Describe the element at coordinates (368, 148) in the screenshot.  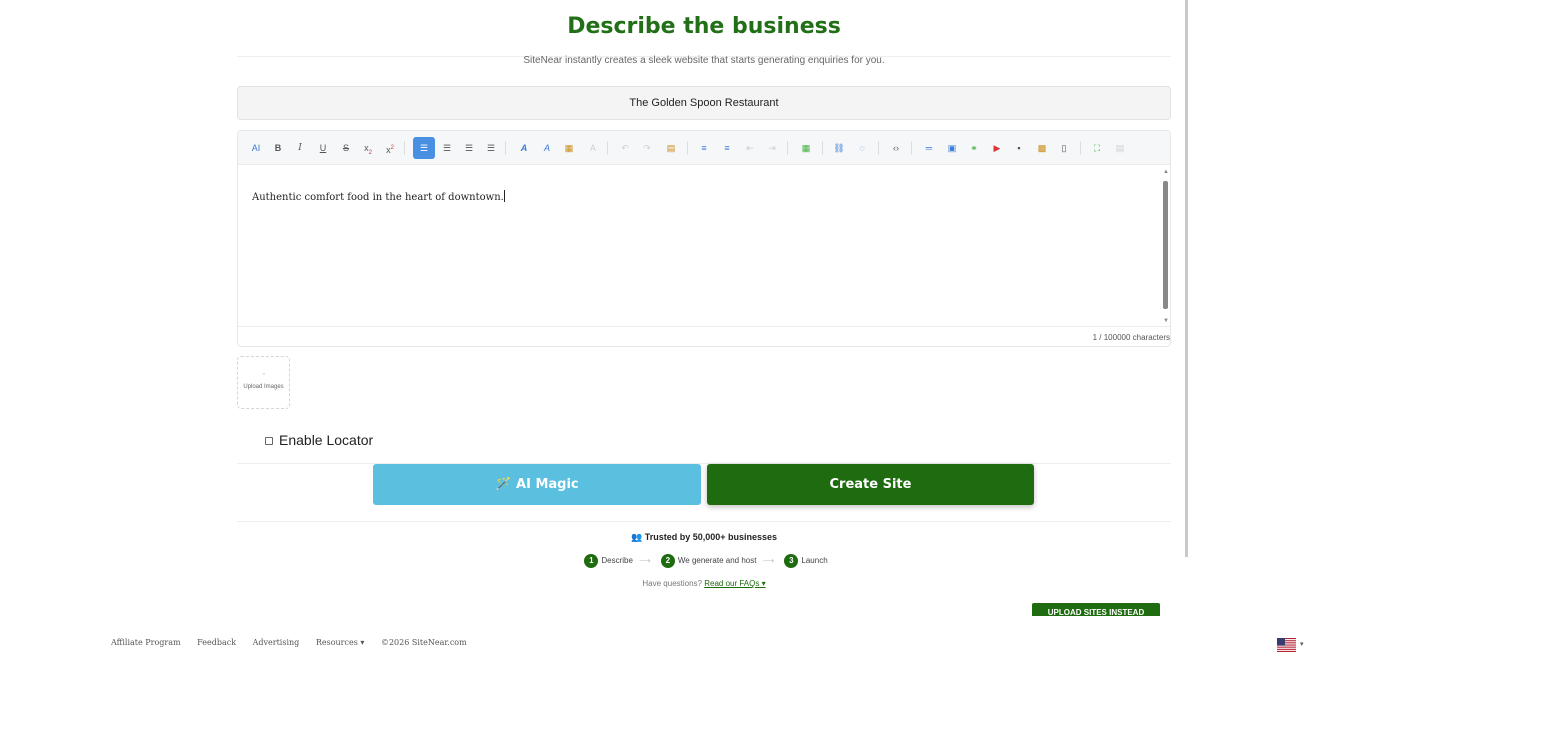
I see `subscript-icon: x2` at that location.